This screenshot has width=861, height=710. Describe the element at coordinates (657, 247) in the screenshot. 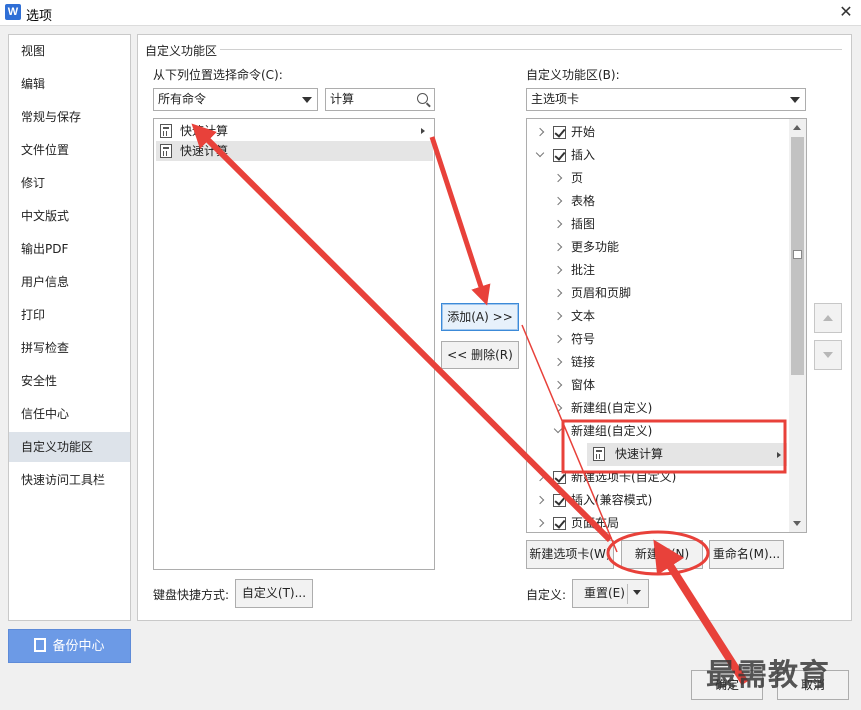

I see `tree-item: 更多功能` at that location.